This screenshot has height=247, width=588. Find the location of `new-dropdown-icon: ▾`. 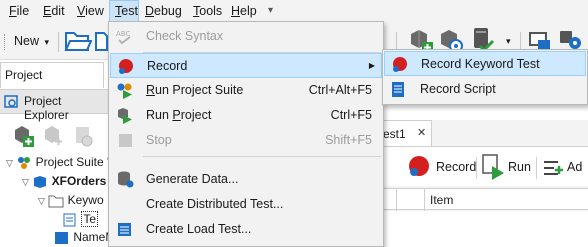

new-dropdown-icon: ▾ is located at coordinates (47, 42).